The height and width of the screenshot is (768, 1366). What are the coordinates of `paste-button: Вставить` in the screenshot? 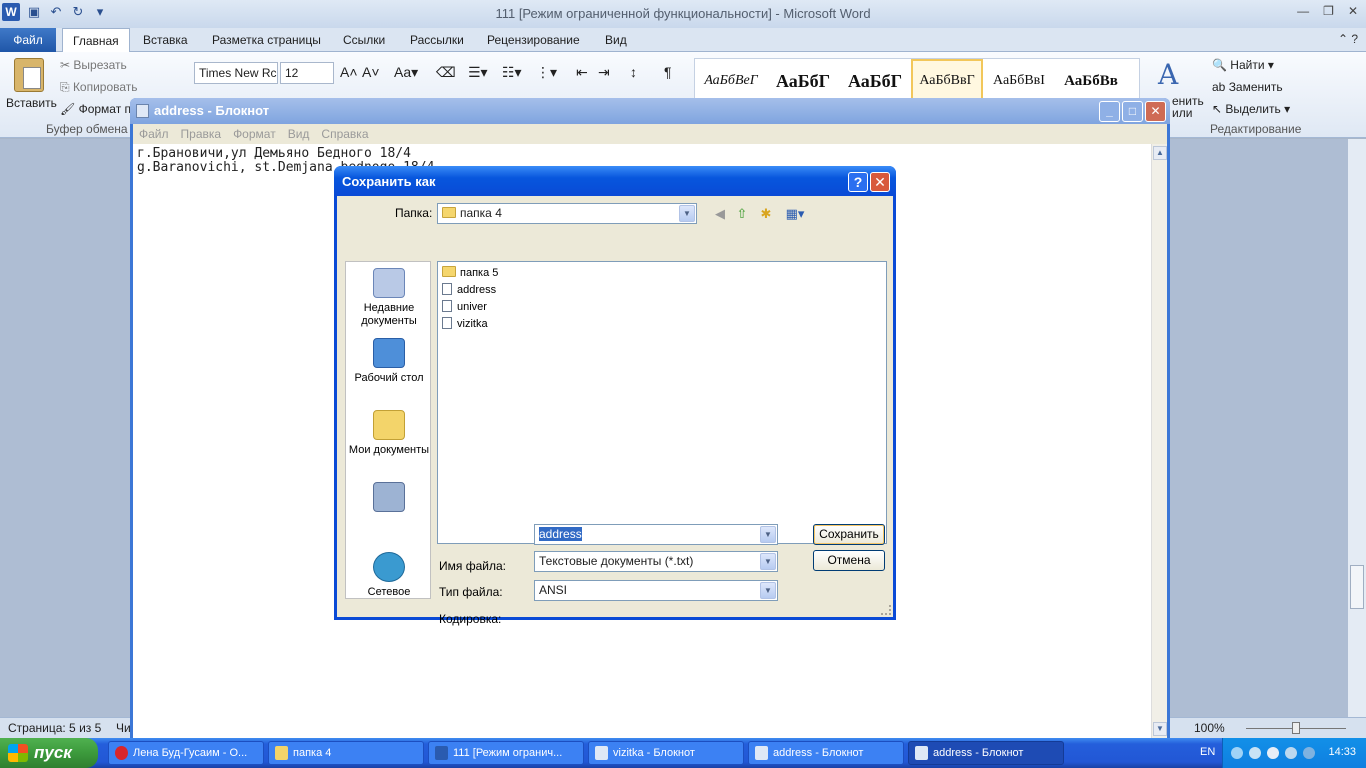 It's located at (31, 84).